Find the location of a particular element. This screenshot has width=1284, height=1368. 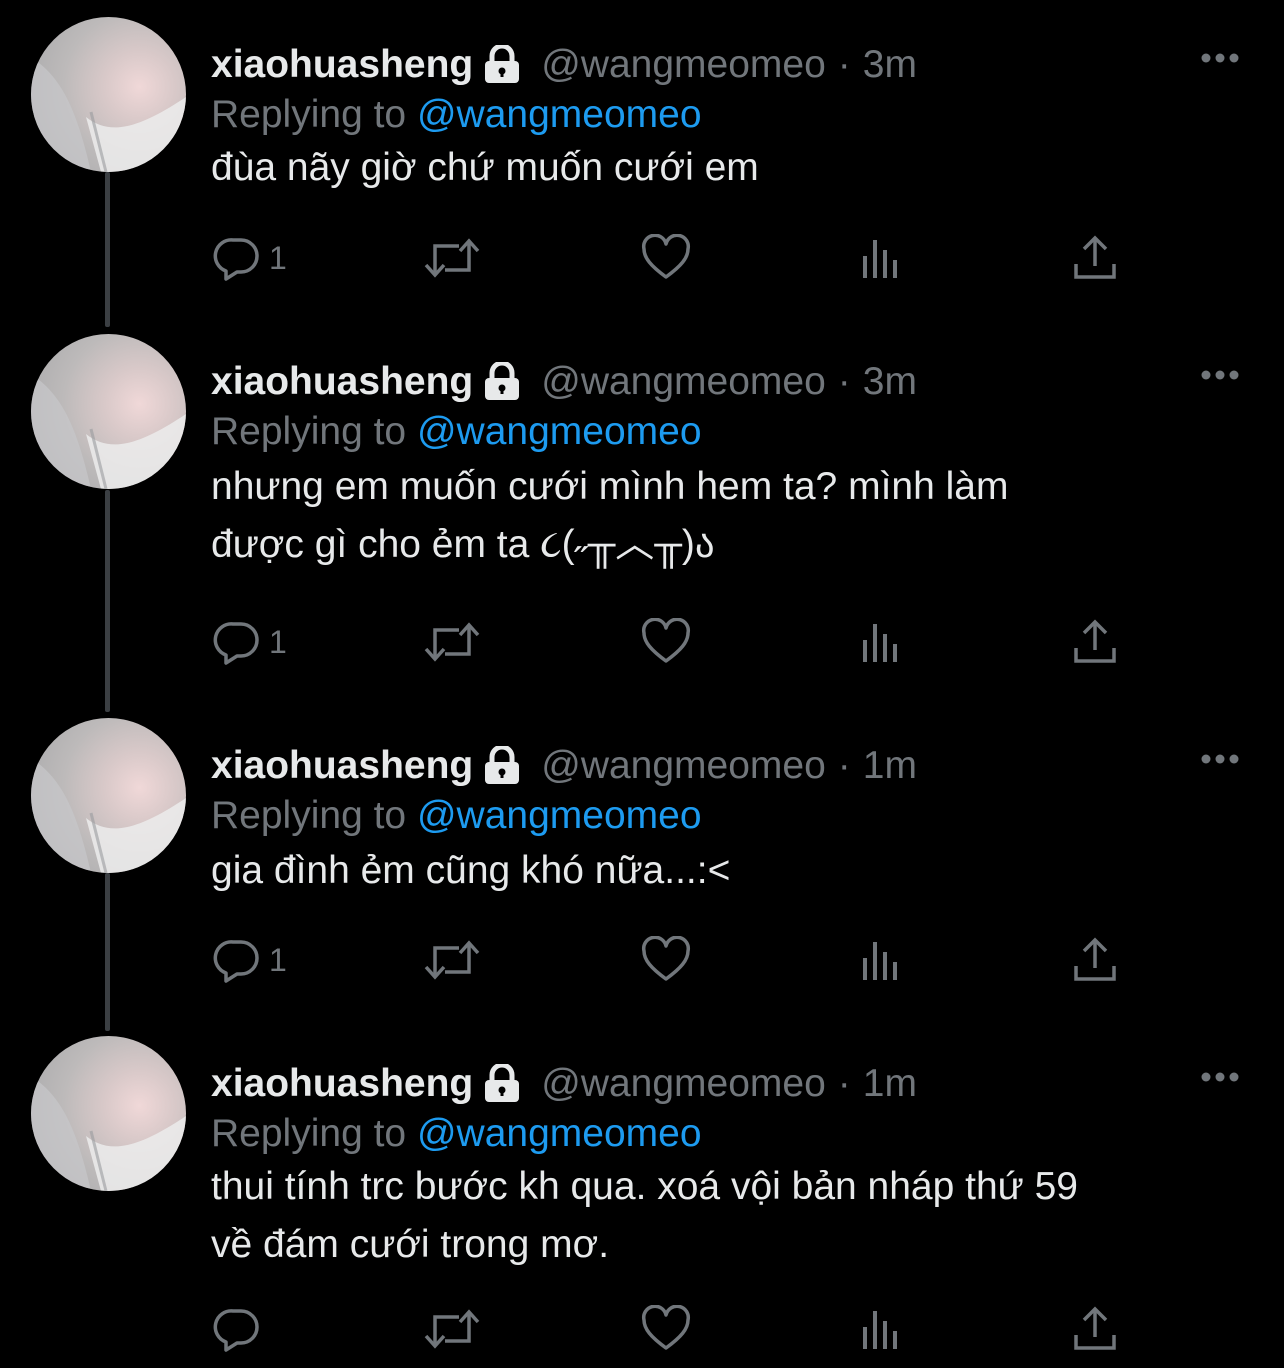

action-bar is located at coordinates (642, 1329).